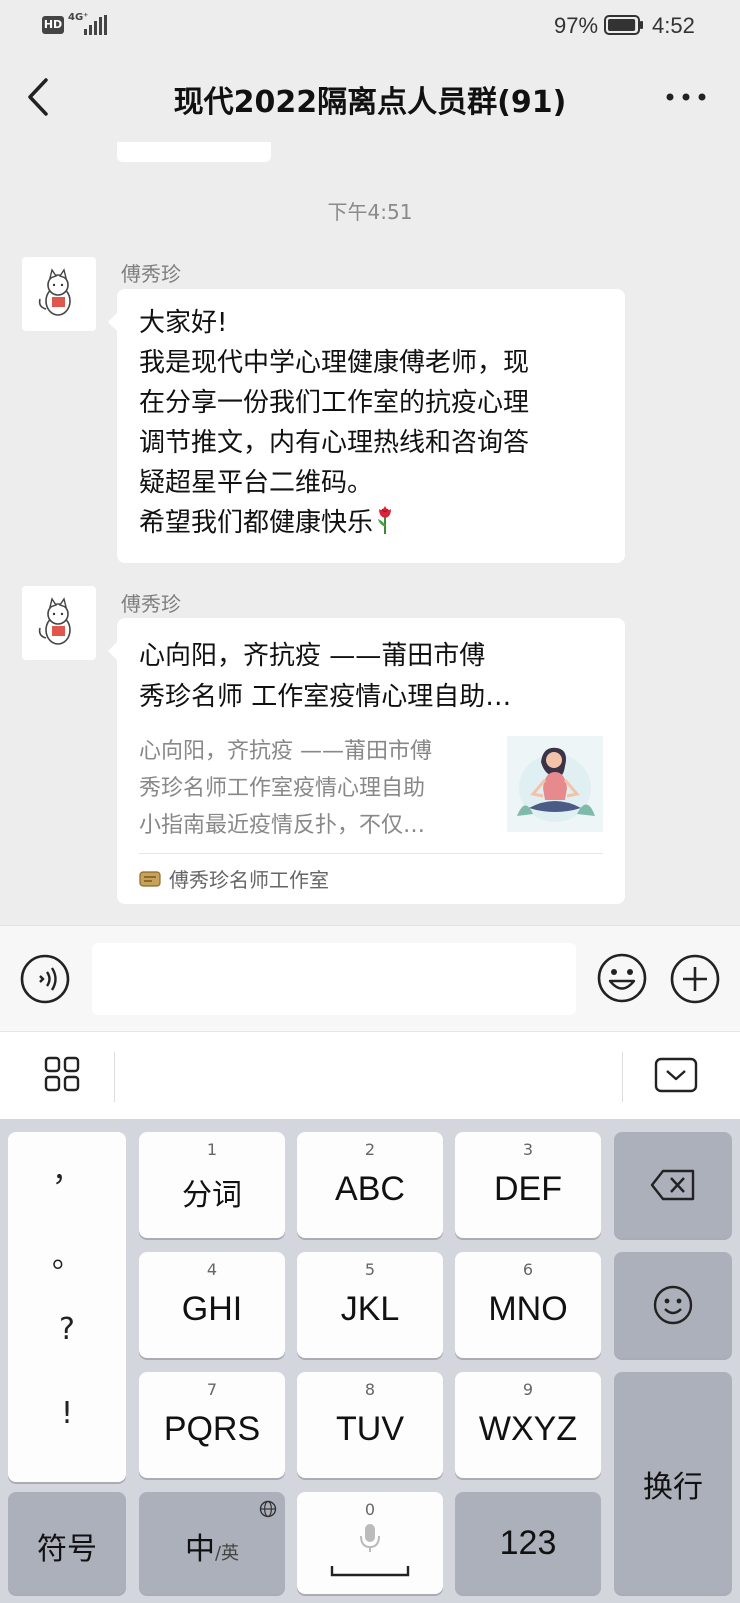 The width and height of the screenshot is (740, 1603). I want to click on key-number: 9, so click(528, 1389).